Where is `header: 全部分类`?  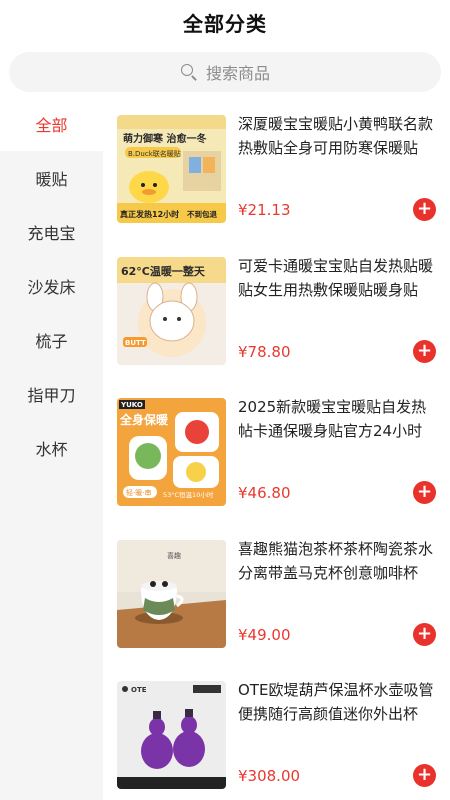 header: 全部分类 is located at coordinates (225, 22).